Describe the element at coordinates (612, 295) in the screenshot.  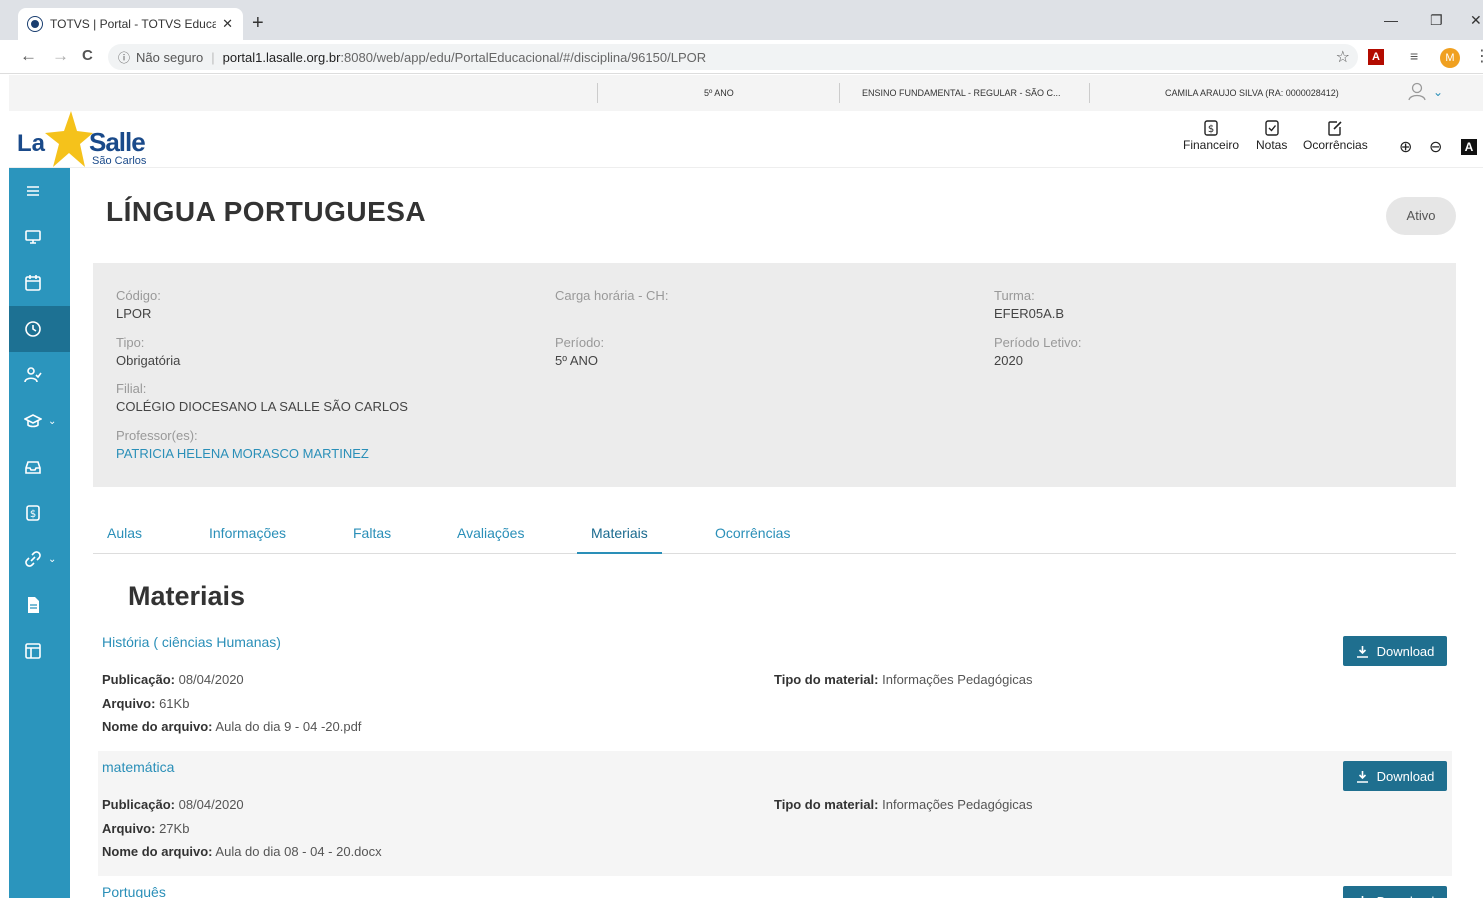
I see `carga-horaria-field: Carga horária - CH:` at that location.